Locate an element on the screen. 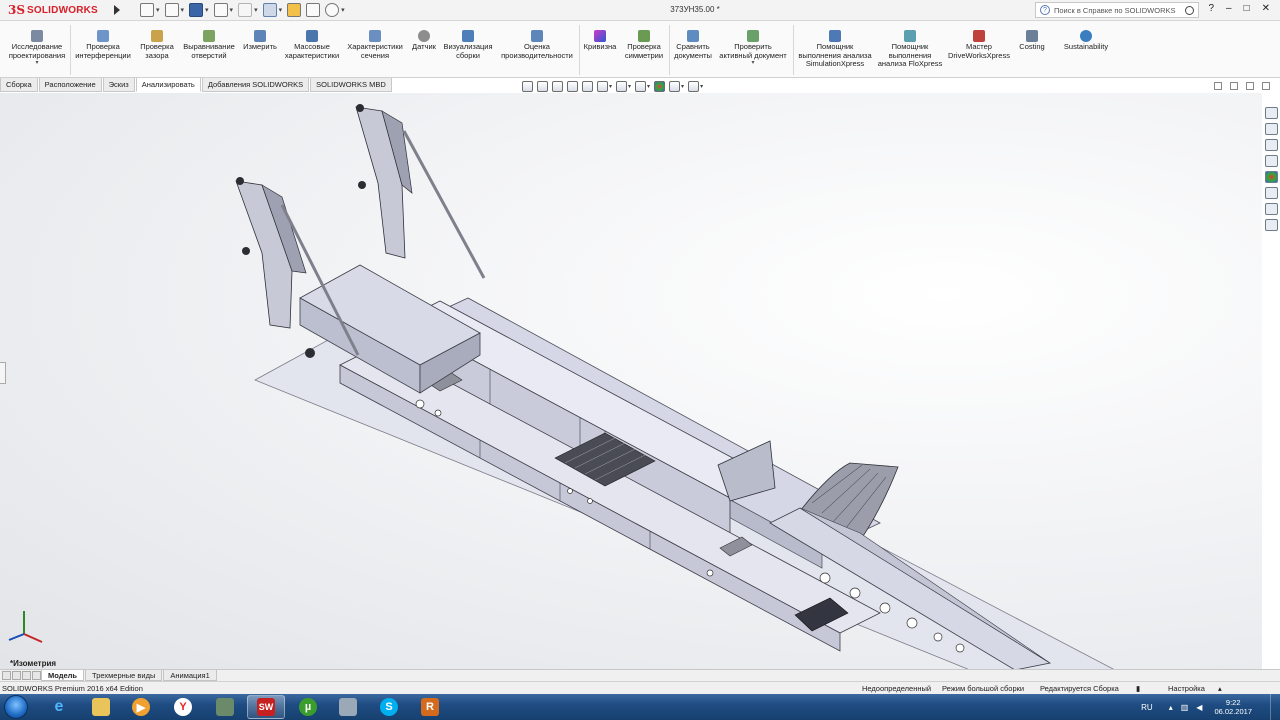 Image resolution: width=1280 pixels, height=720 pixels. edit-appearance-icon is located at coordinates (660, 86).